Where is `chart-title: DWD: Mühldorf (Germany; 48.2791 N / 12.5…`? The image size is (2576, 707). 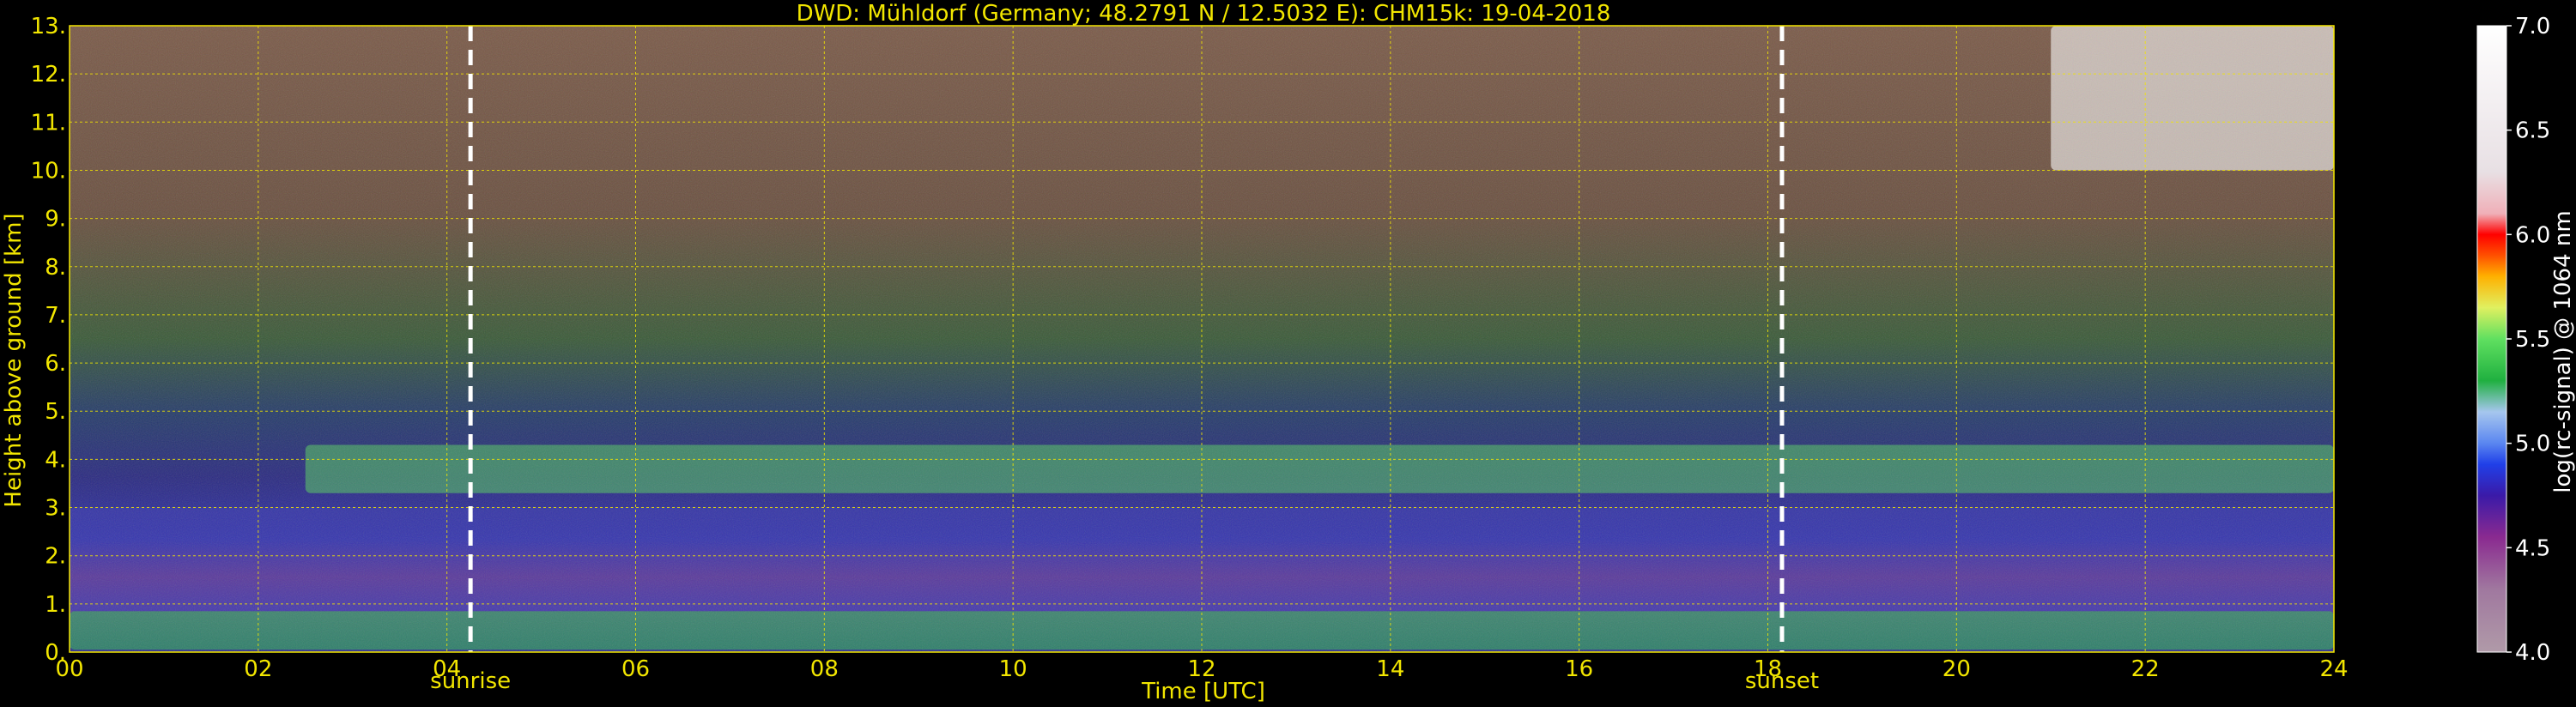
chart-title: DWD: Mühldorf (Germany; 48.2791 N / 12.5… is located at coordinates (1204, 14).